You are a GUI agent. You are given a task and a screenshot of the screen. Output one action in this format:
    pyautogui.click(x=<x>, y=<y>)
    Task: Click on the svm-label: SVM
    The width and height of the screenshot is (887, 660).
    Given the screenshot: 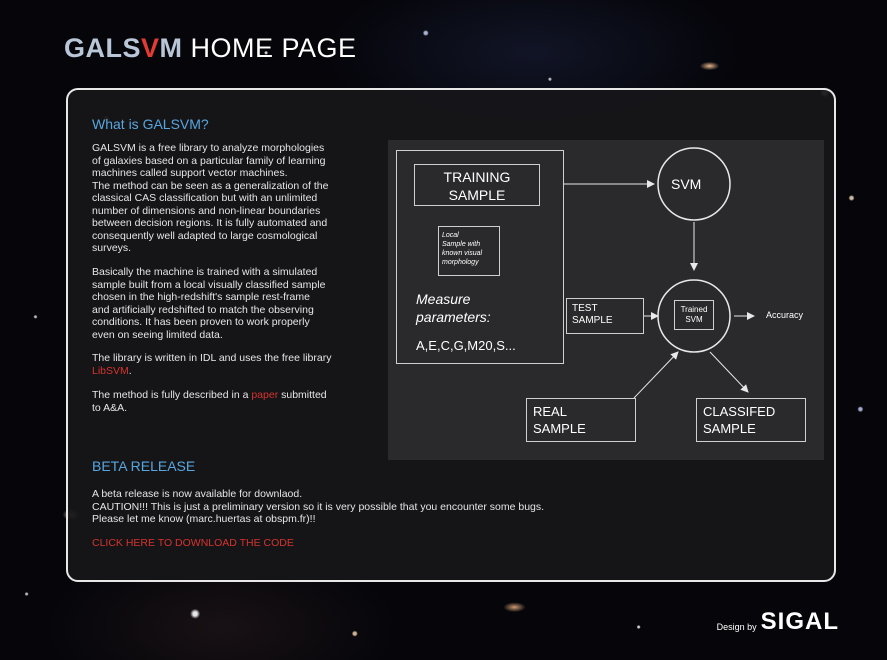 What is the action you would take?
    pyautogui.click(x=686, y=184)
    